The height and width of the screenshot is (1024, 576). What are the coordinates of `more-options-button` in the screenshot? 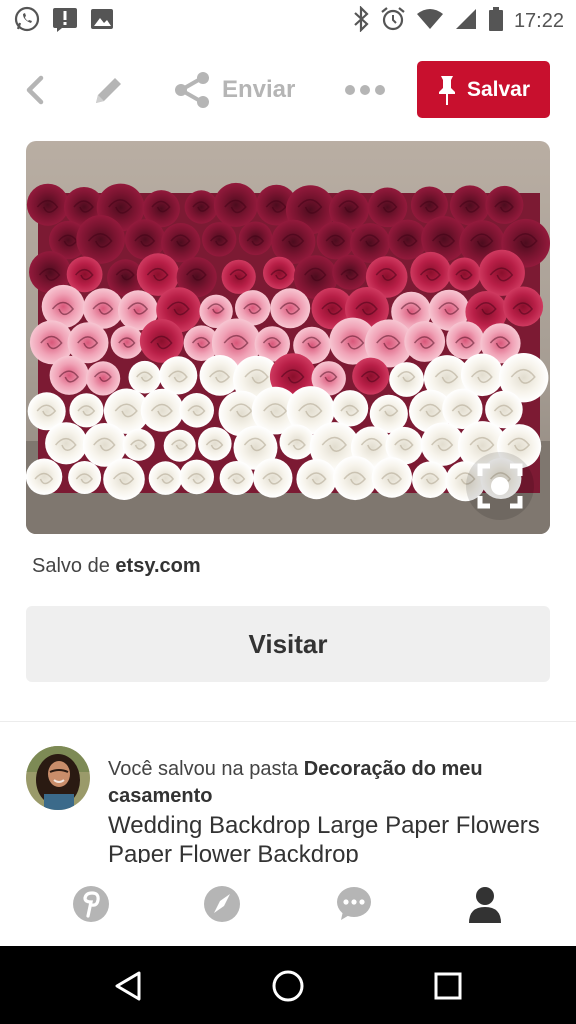 It's located at (365, 90).